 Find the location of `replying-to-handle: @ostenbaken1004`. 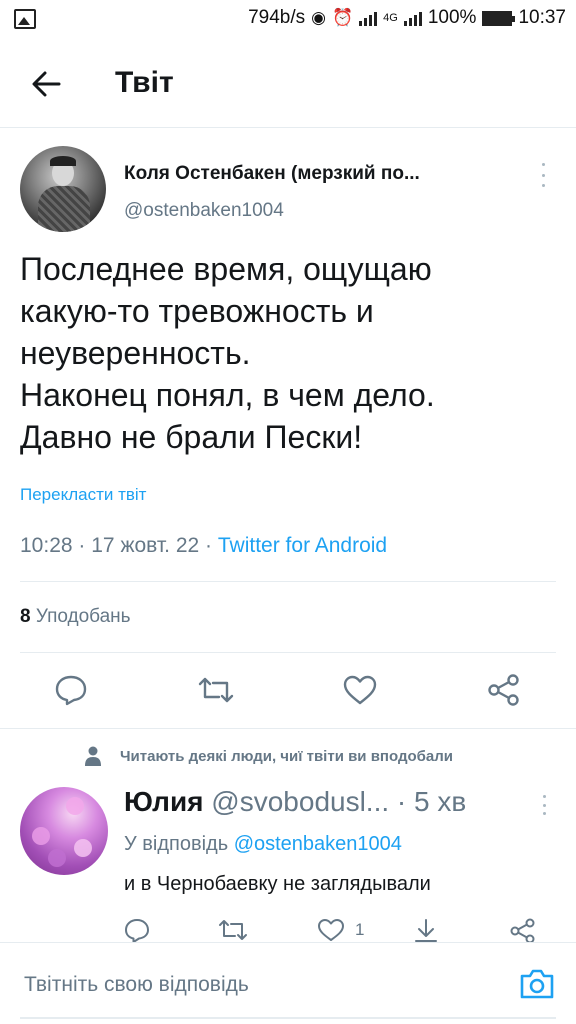

replying-to-handle: @ostenbaken1004 is located at coordinates (318, 844).